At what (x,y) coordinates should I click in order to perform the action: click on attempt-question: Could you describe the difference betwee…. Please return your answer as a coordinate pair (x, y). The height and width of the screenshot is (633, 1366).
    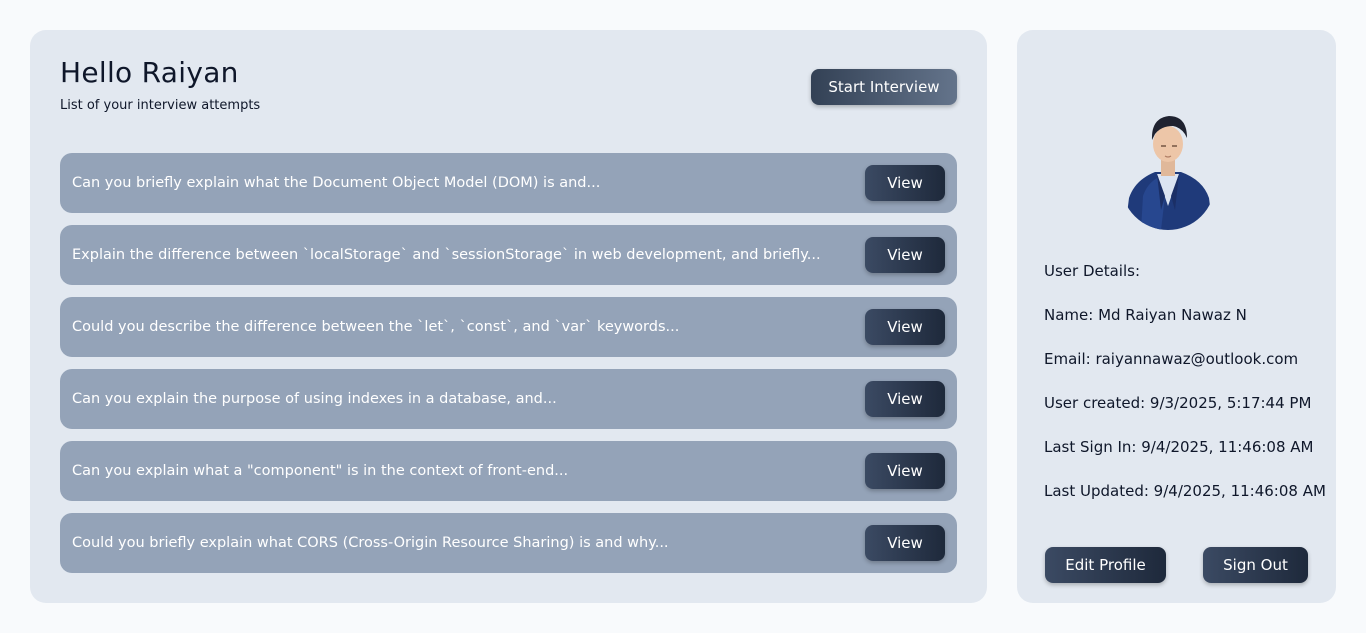
    Looking at the image, I should click on (376, 327).